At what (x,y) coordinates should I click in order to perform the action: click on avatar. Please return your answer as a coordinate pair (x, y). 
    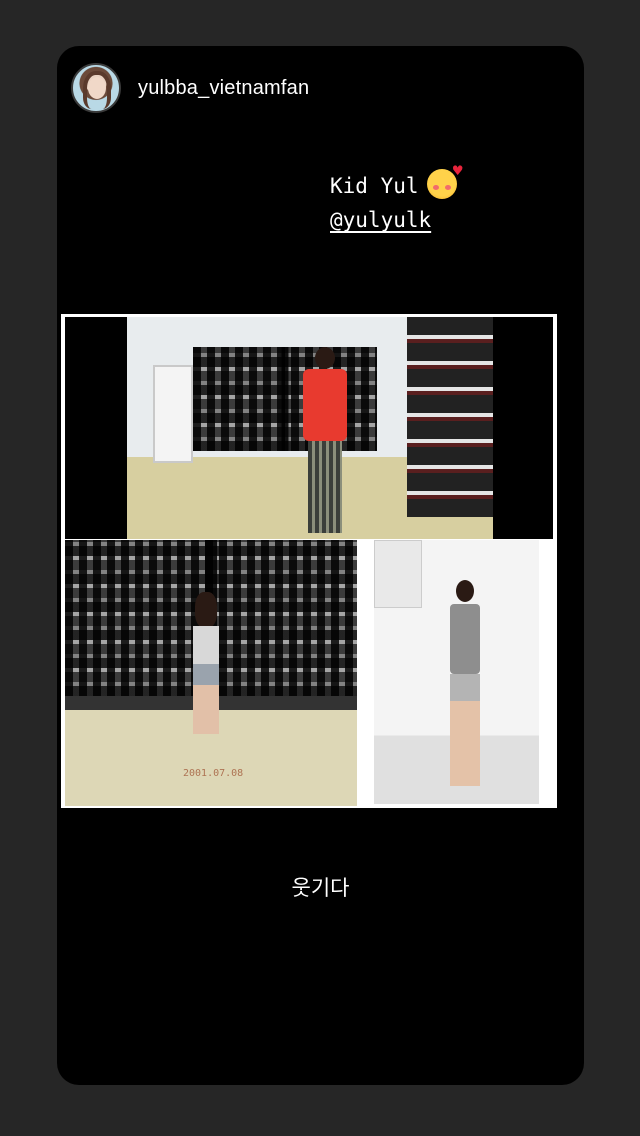
    Looking at the image, I should click on (96, 88).